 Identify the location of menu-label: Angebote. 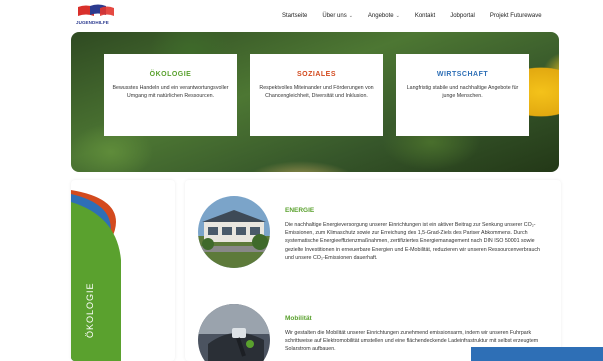
(380, 16).